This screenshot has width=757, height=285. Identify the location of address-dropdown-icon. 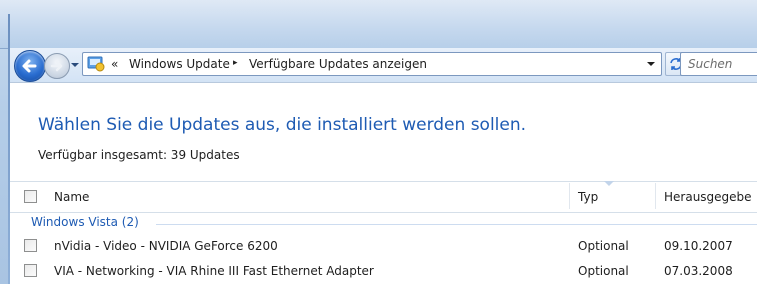
(651, 64).